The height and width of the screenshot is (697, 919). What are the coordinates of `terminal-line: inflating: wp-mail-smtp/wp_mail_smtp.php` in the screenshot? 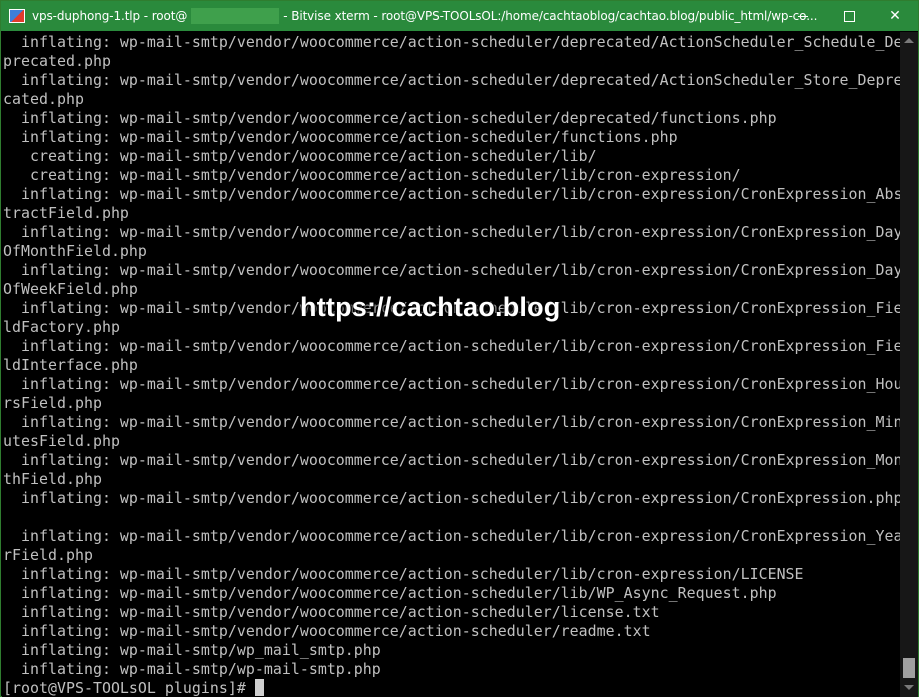 It's located at (192, 650).